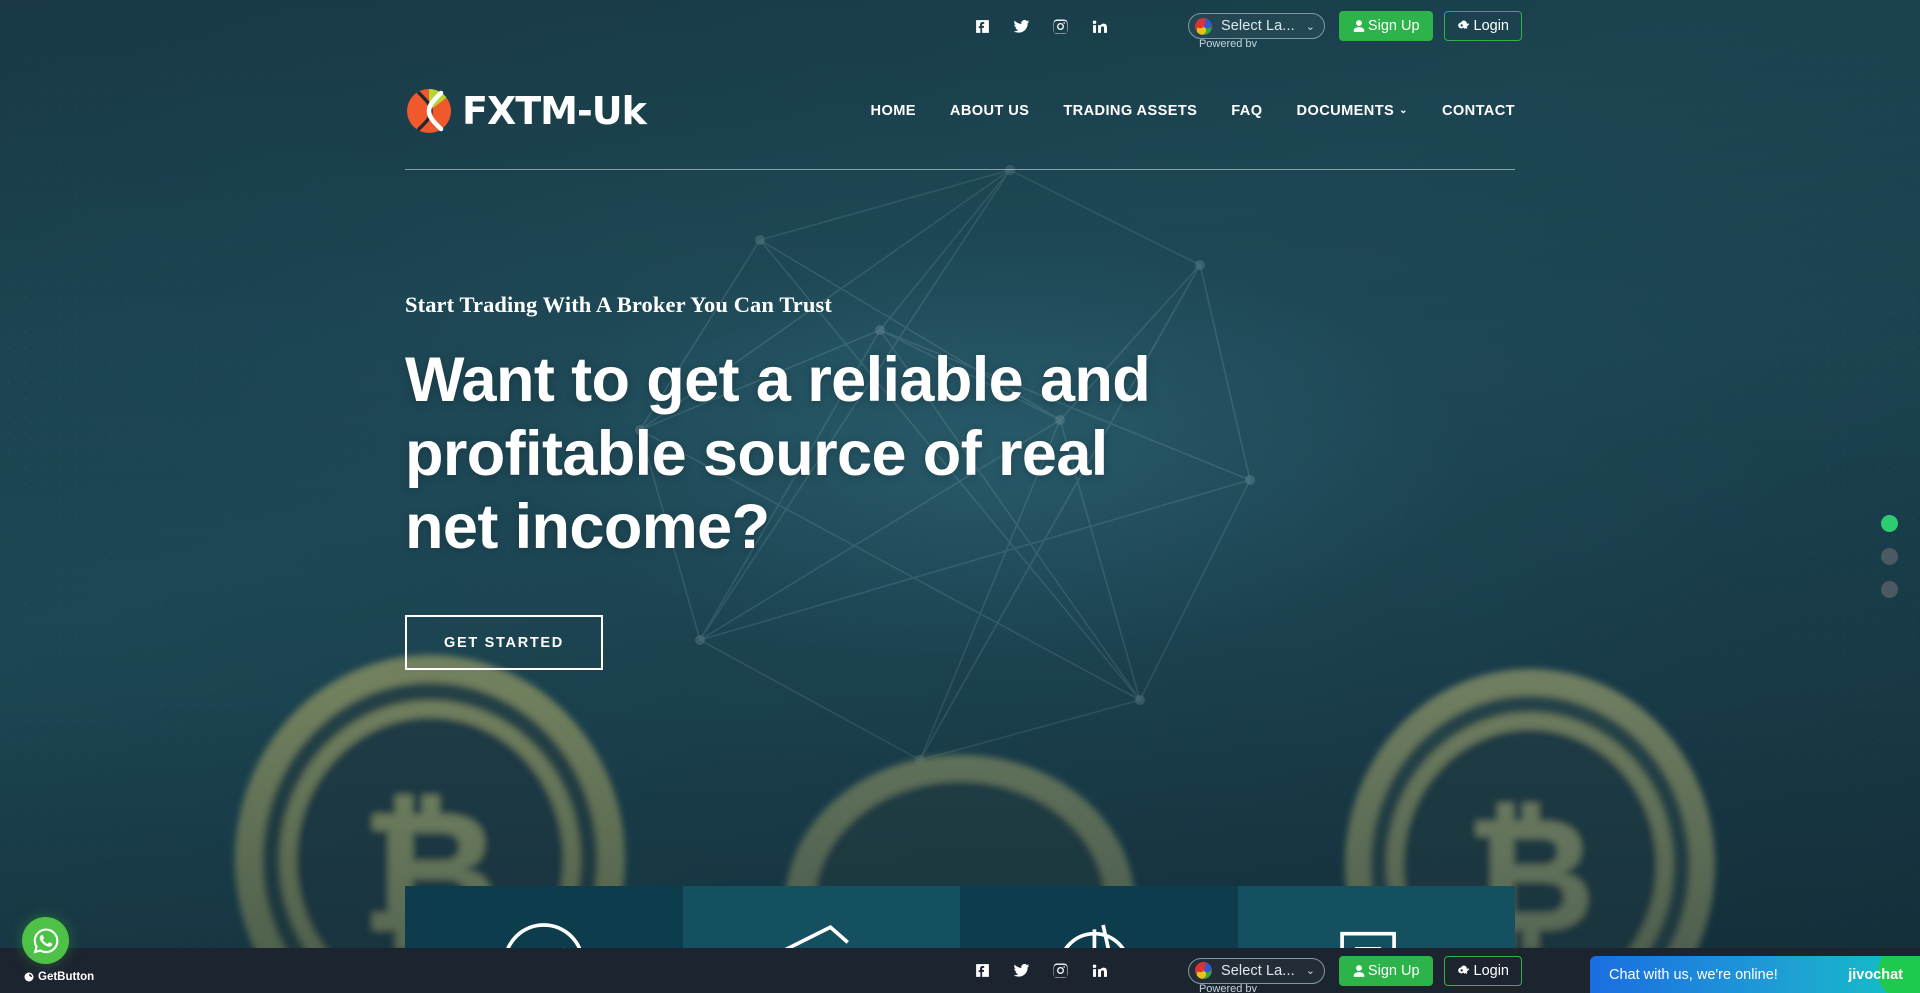  I want to click on whatsapp-widget: GetButton, so click(58, 950).